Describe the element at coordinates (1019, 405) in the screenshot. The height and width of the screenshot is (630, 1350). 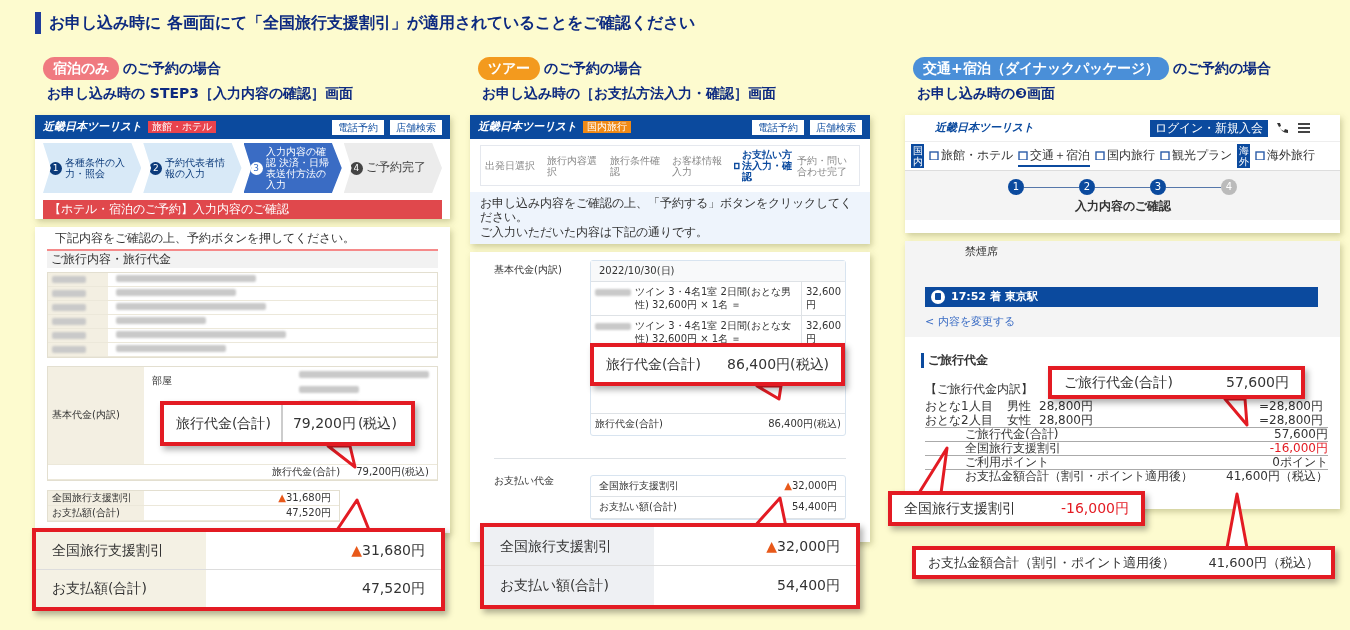
I see `table-cell: 男性` at that location.